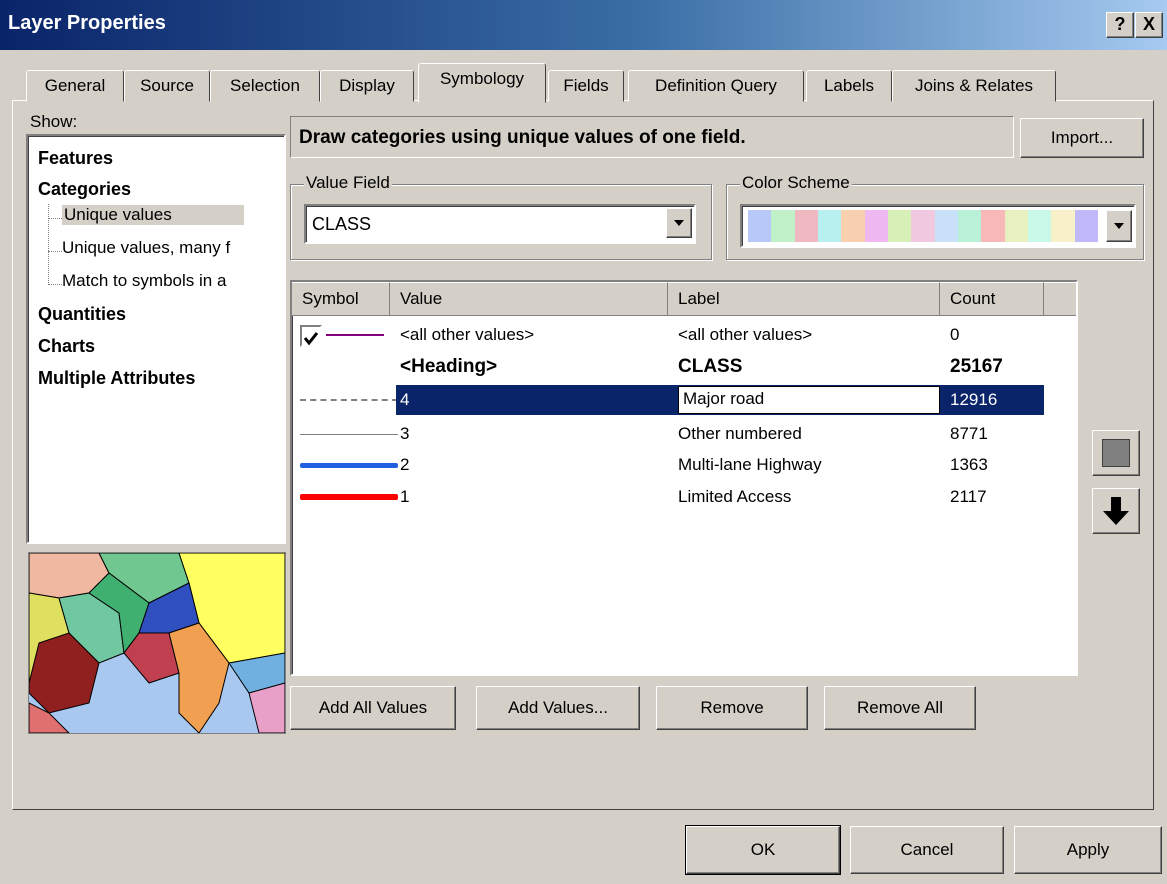 The image size is (1167, 884). I want to click on cell-label: Limited Access, so click(735, 496).